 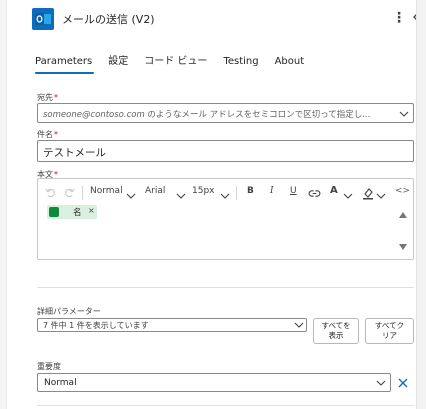 What do you see at coordinates (108, 19) in the screenshot?
I see `action-title: メールの送信 (V2)` at bounding box center [108, 19].